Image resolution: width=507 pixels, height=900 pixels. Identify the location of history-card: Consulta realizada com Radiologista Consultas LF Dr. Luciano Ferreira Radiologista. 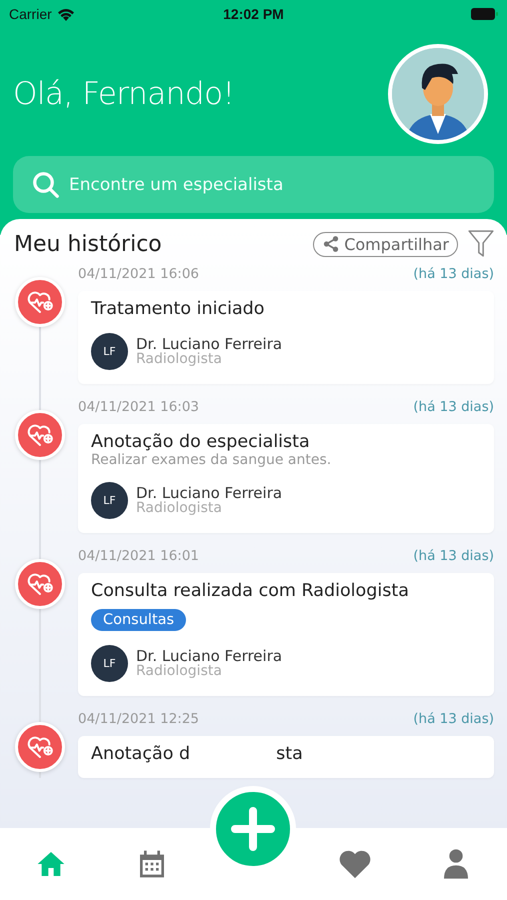
(286, 634).